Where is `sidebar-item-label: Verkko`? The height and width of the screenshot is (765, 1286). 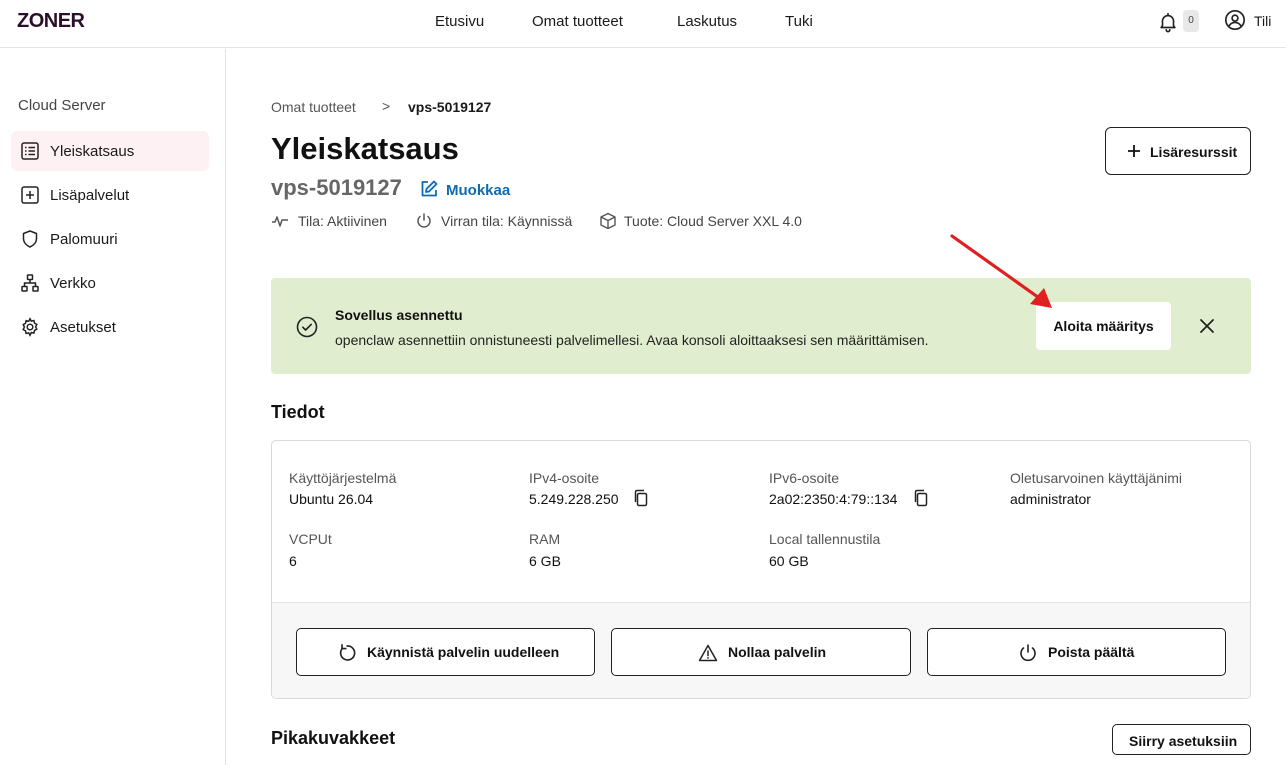 sidebar-item-label: Verkko is located at coordinates (73, 283).